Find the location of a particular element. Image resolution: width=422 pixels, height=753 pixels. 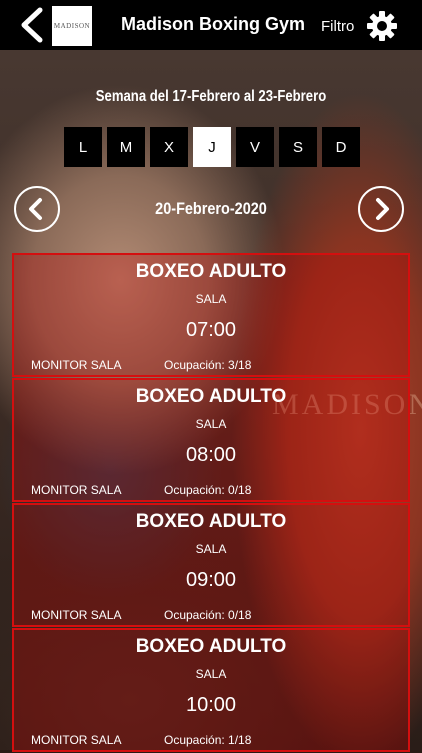

day-button-thursday: J is located at coordinates (212, 147).